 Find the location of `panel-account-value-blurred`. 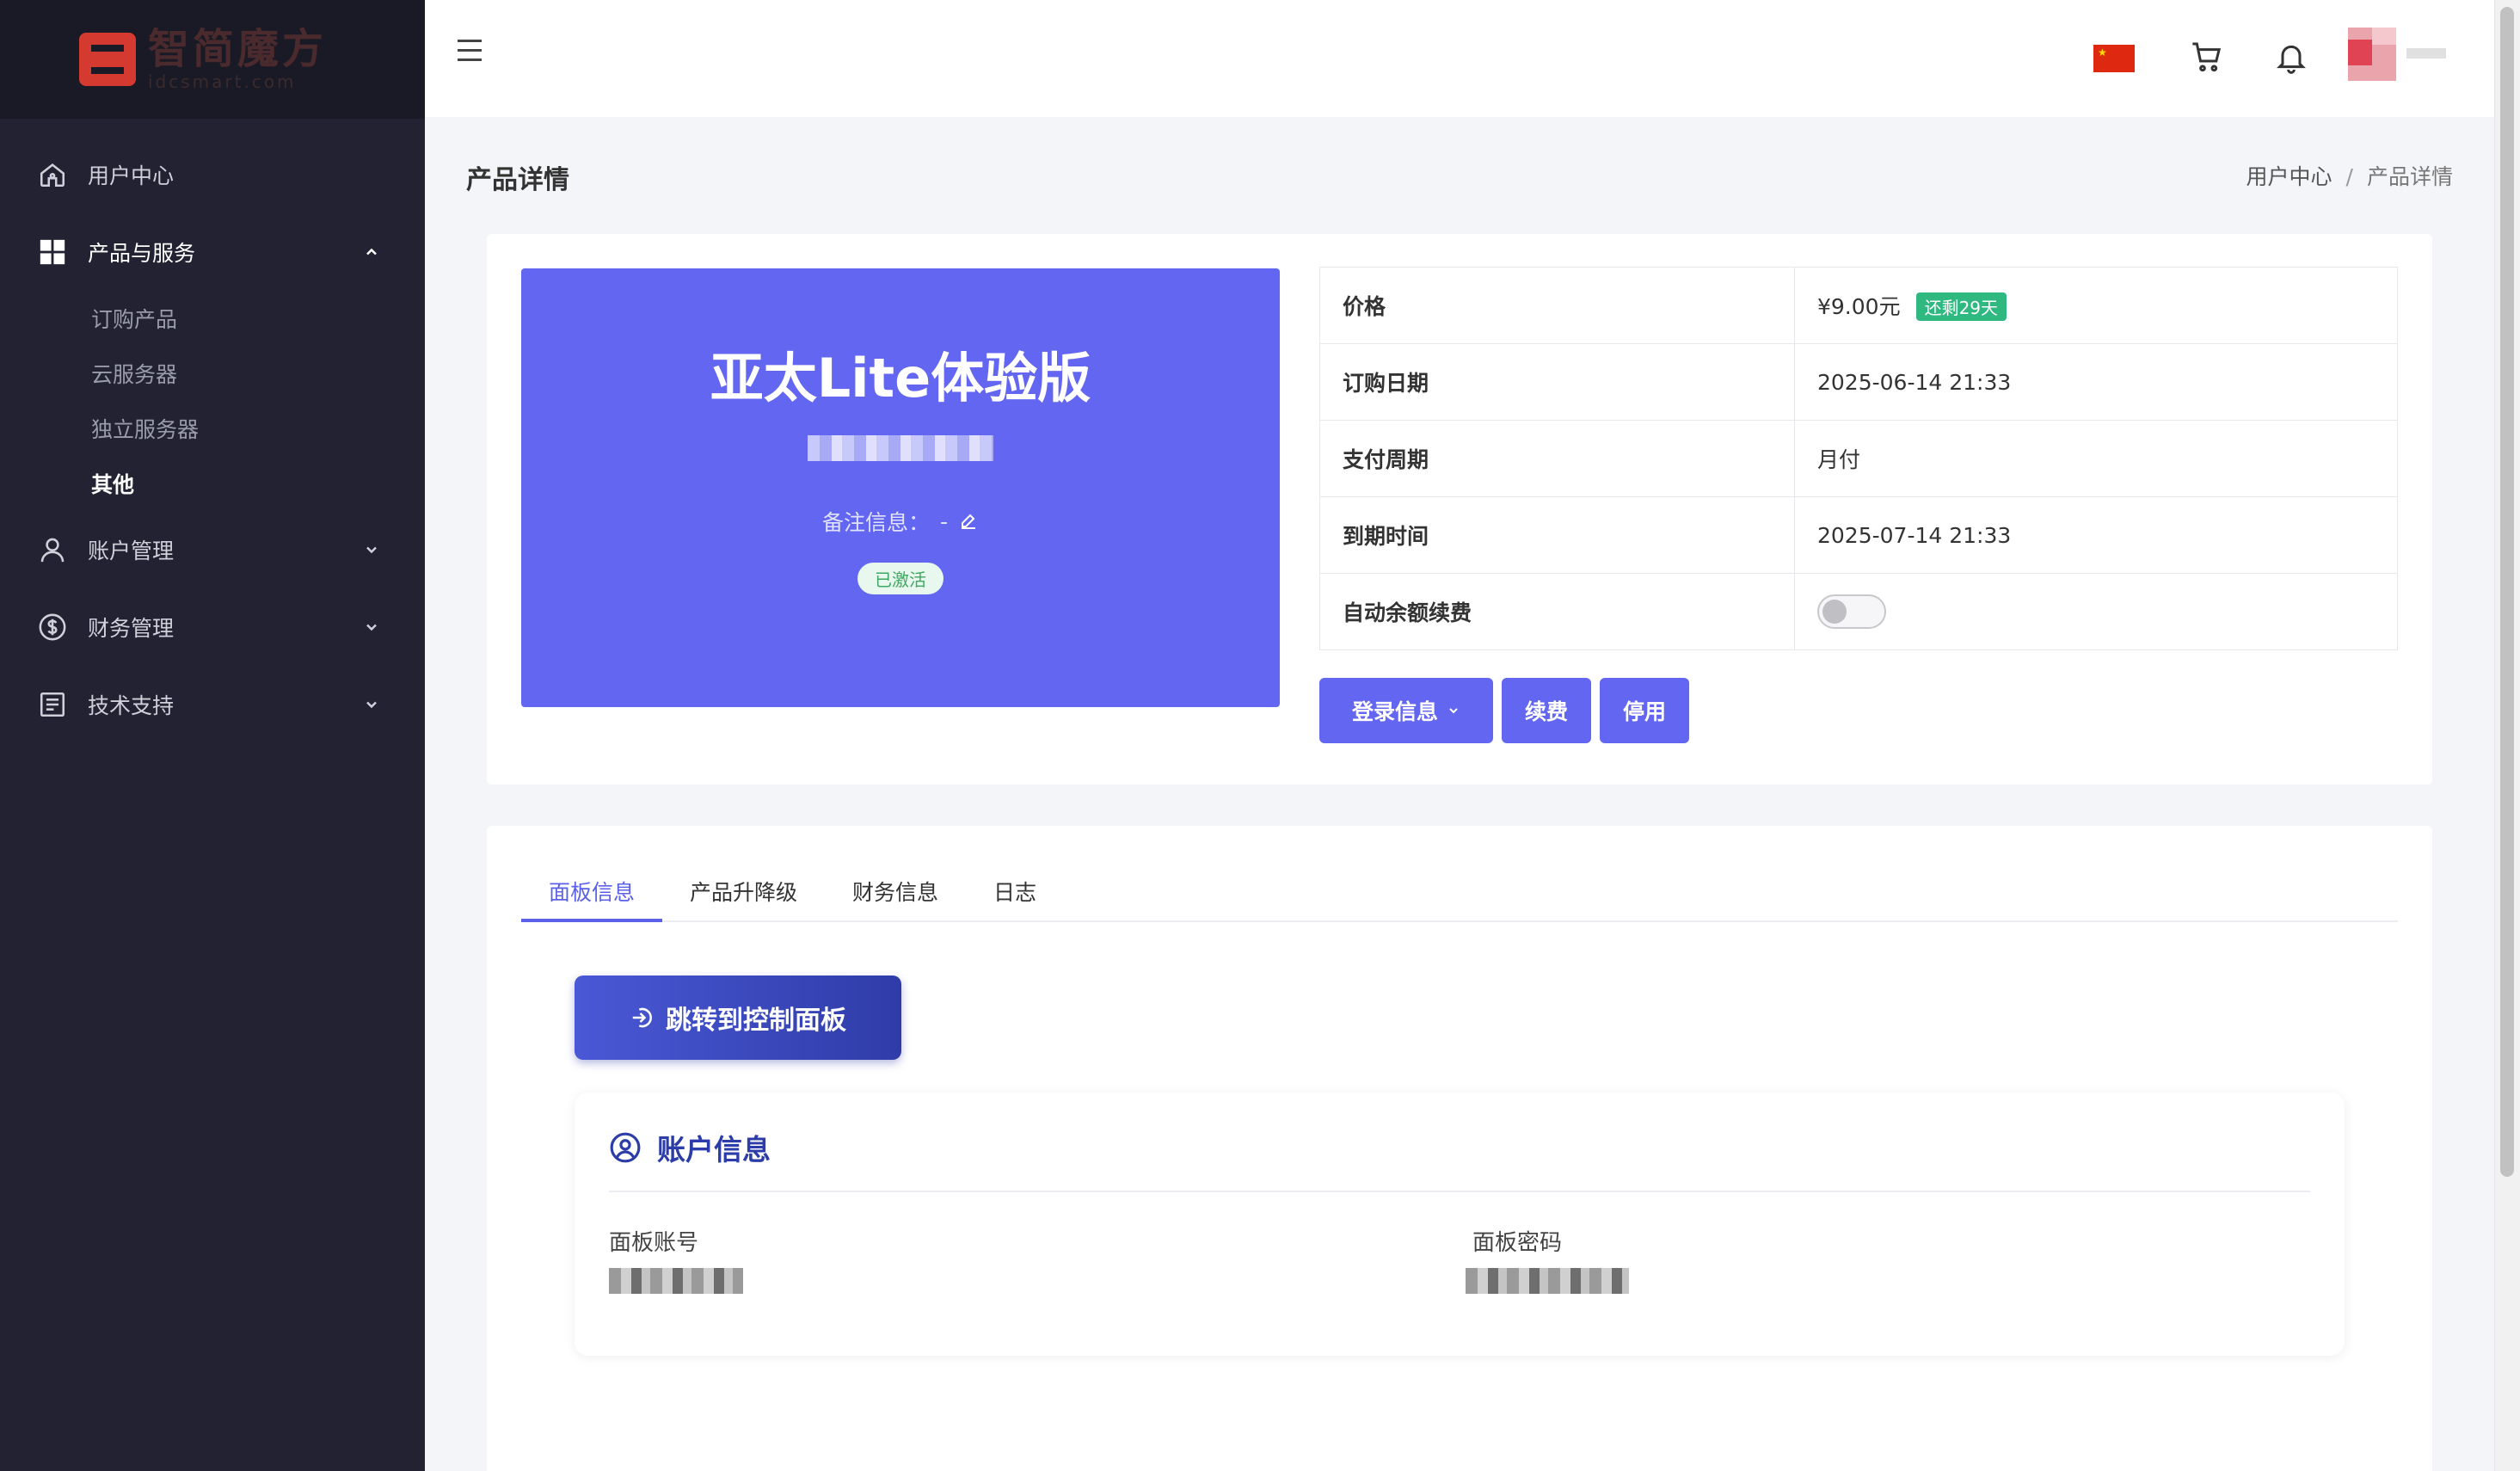

panel-account-value-blurred is located at coordinates (676, 1281).